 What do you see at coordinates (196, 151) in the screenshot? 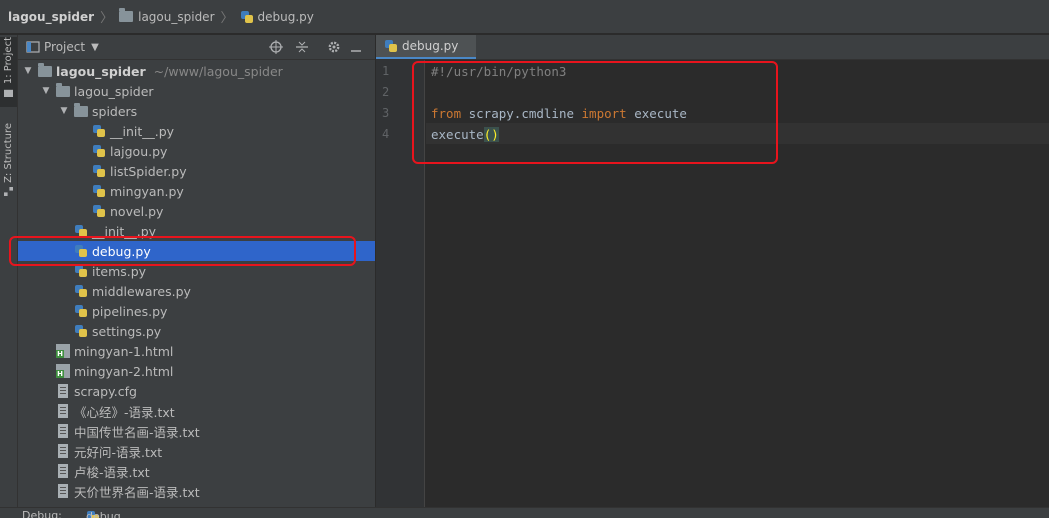
I see `tree-item: lajgou.py` at bounding box center [196, 151].